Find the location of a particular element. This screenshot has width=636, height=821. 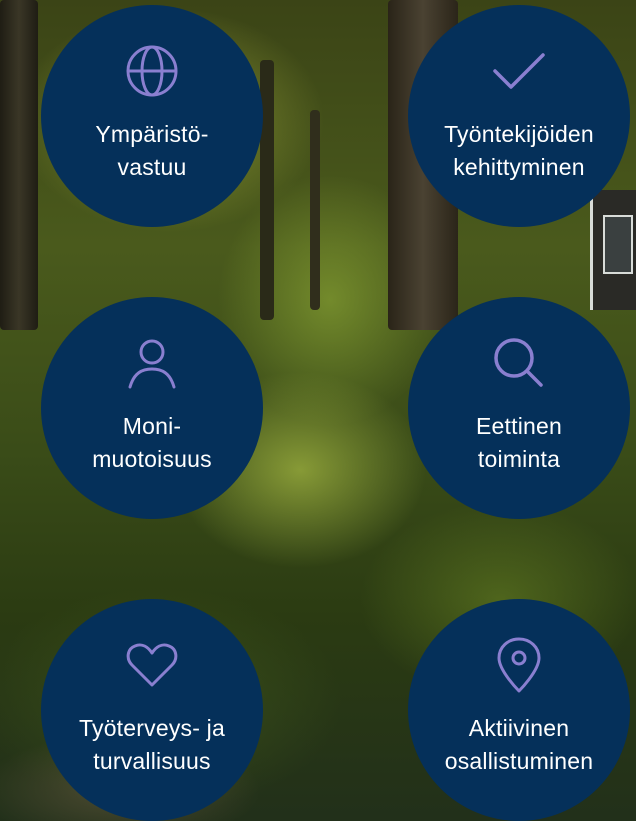

value-card-employee-development: Työntekijöiden kehittyminen is located at coordinates (519, 116).